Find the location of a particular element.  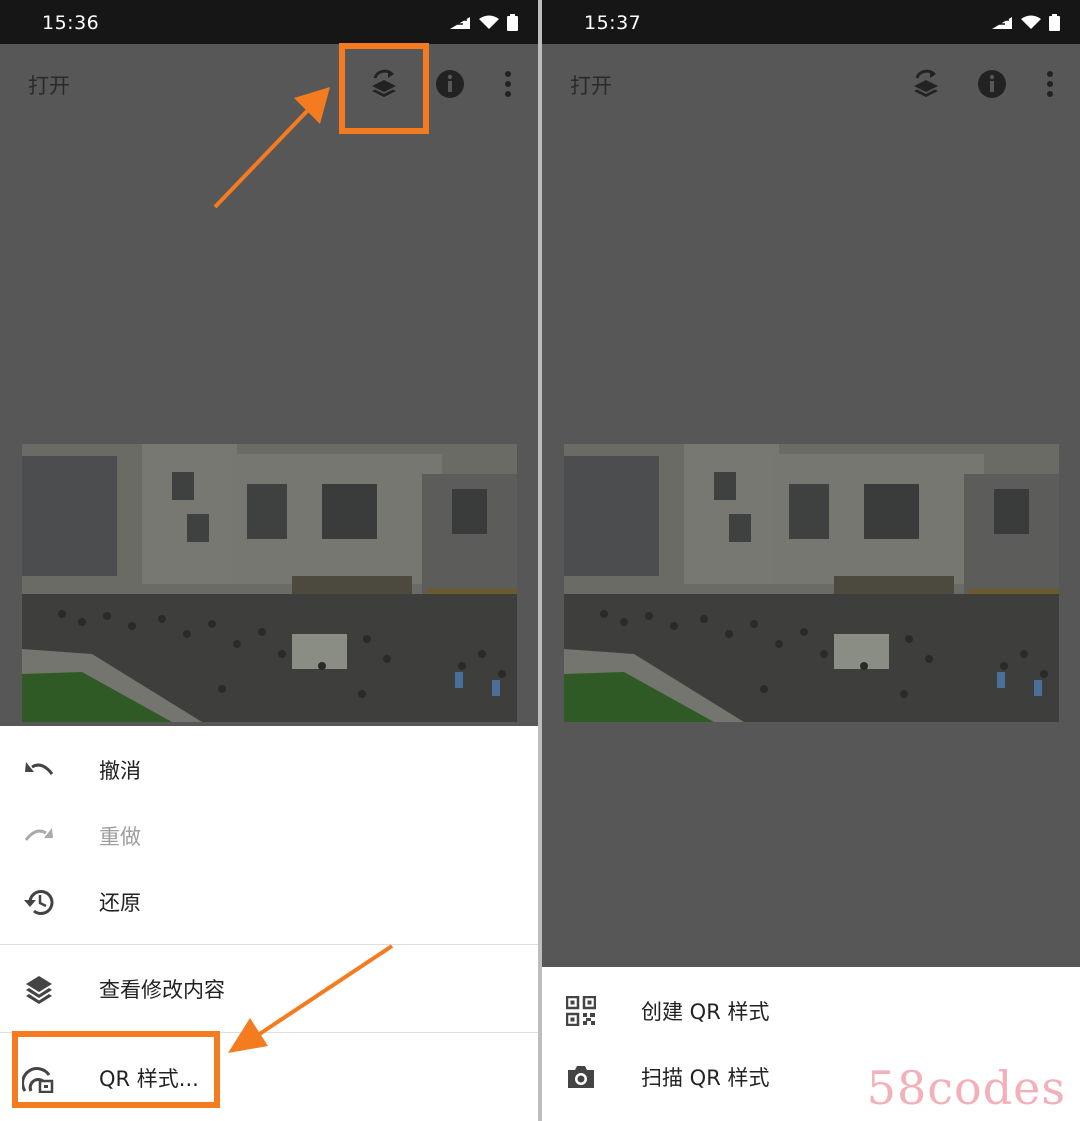

status-bar: 15:37 is located at coordinates (811, 22).